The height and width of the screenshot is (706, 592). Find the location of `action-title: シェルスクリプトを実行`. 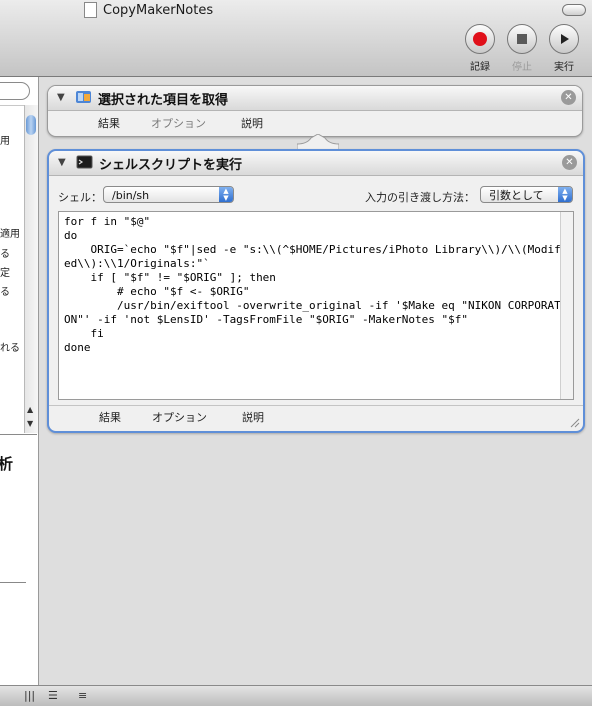

action-title: シェルスクリプトを実行 is located at coordinates (171, 165).